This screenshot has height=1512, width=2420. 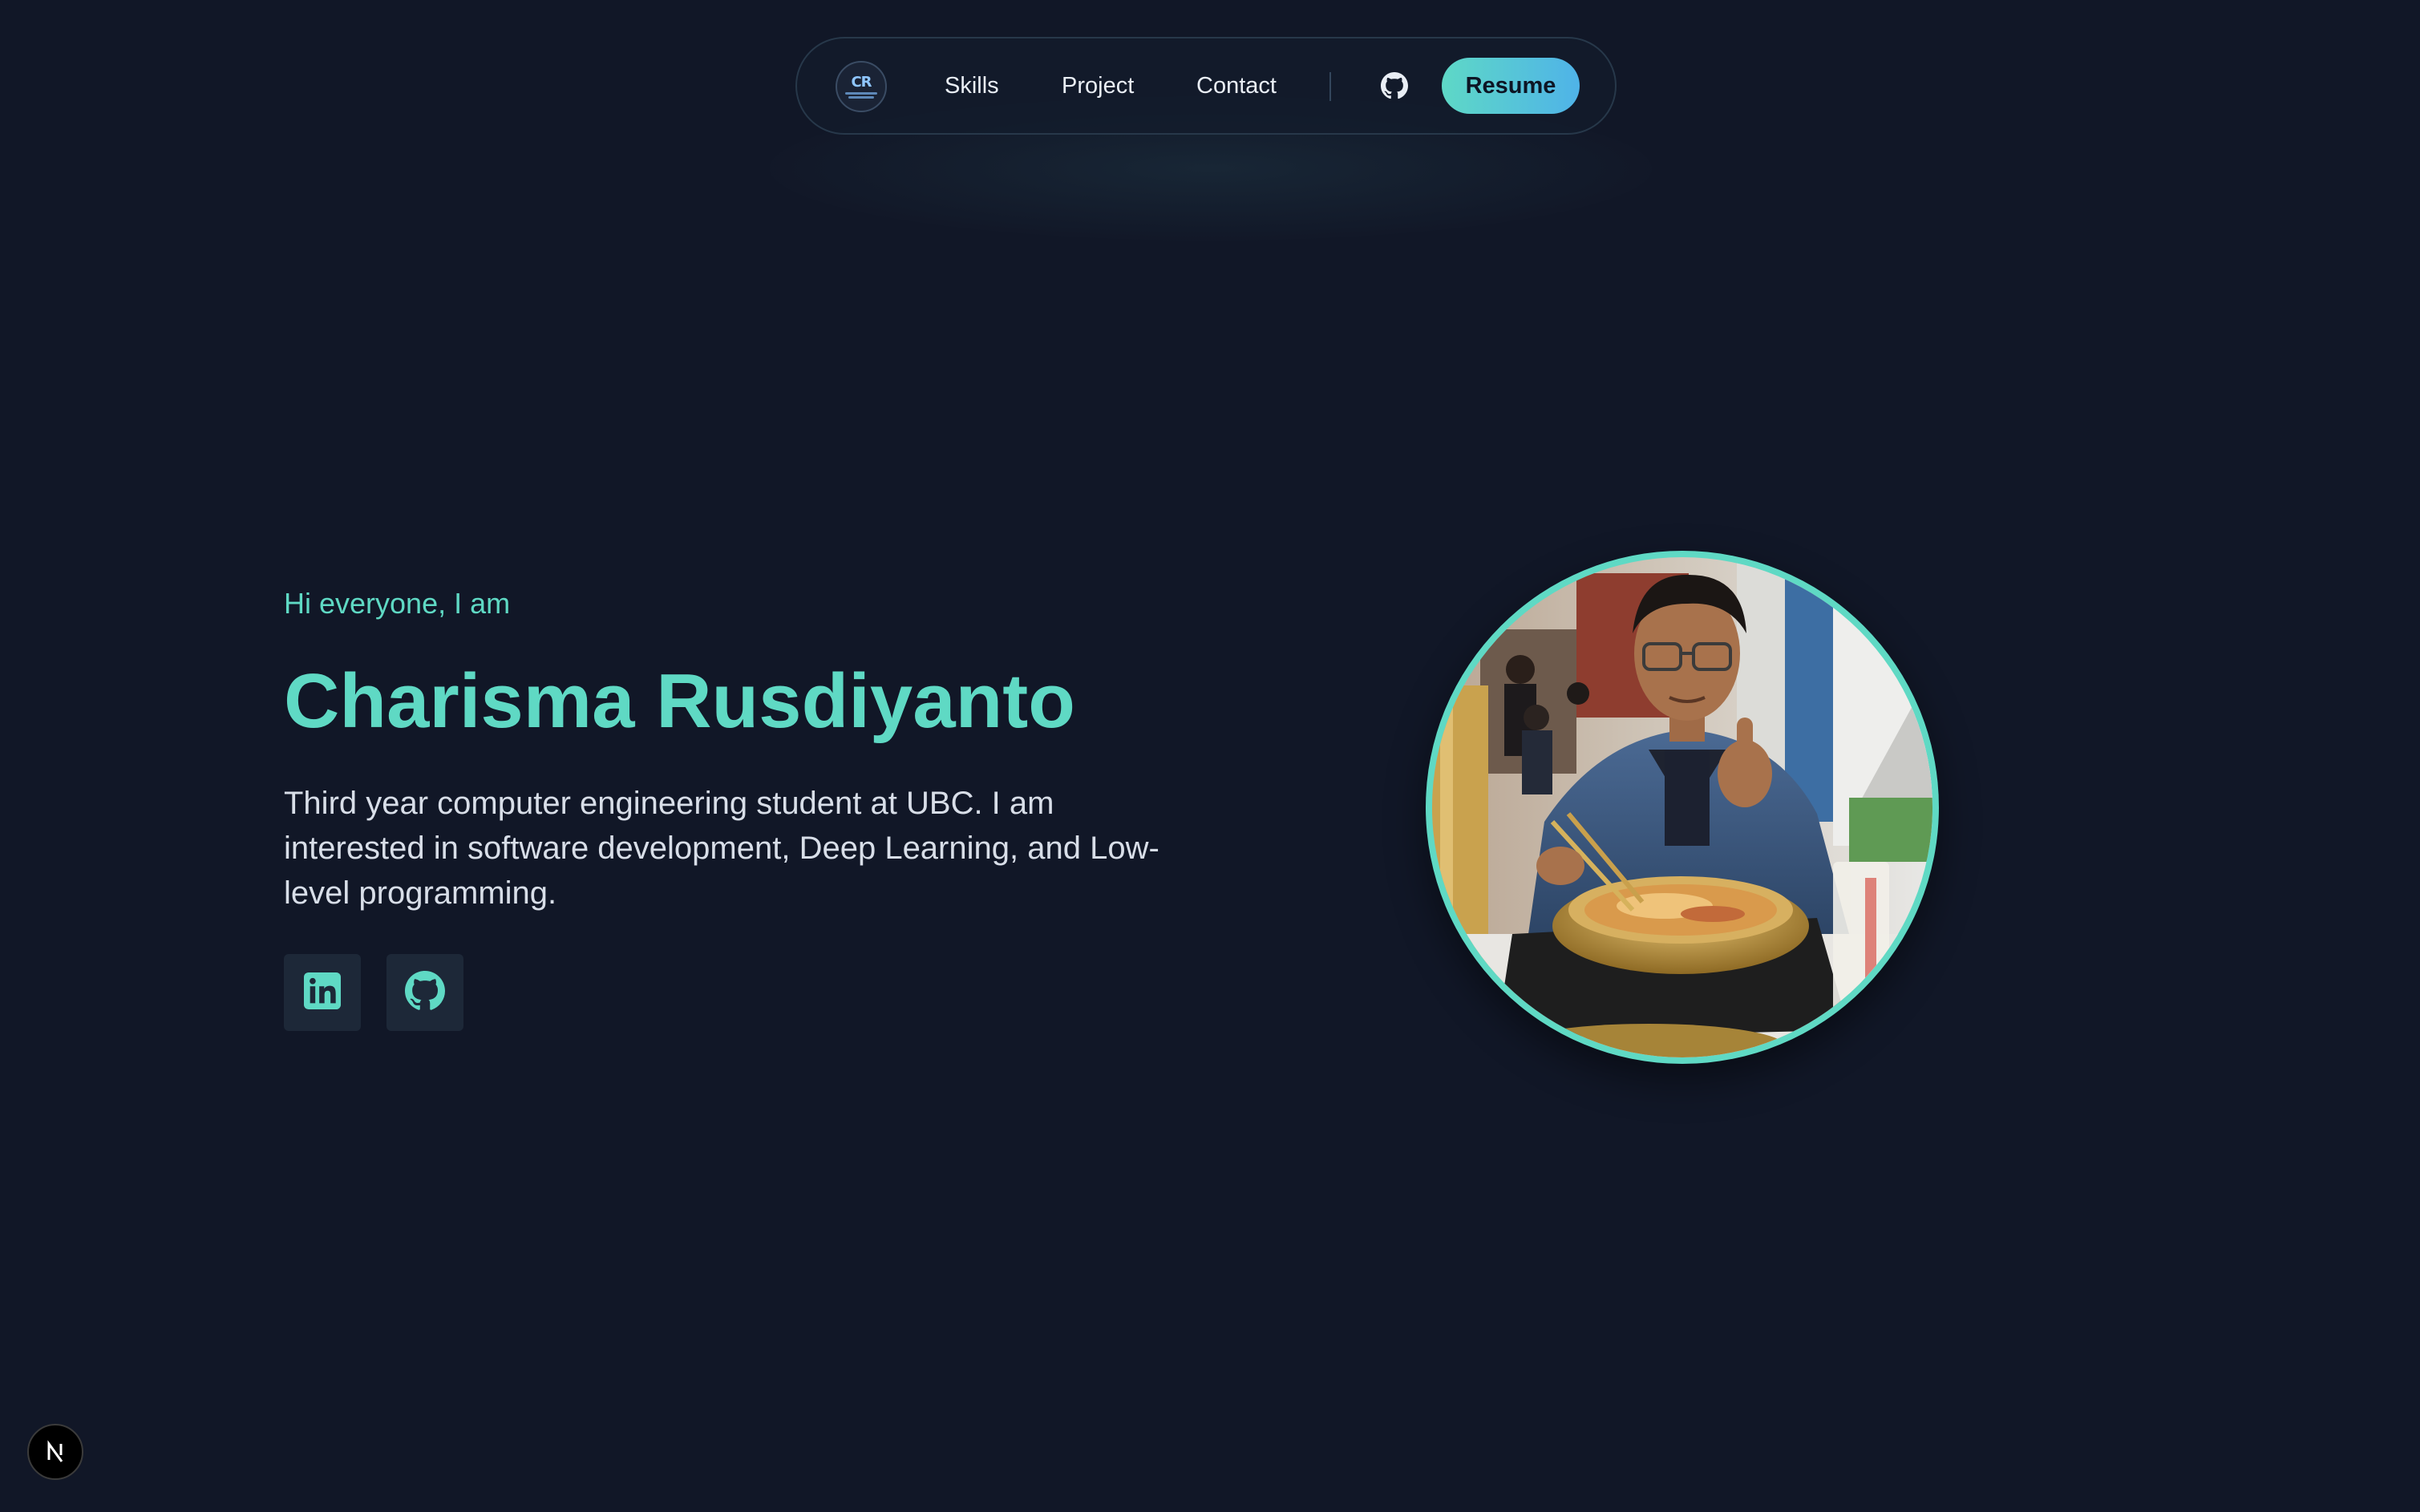 I want to click on profile-photo-frame, so click(x=1683, y=807).